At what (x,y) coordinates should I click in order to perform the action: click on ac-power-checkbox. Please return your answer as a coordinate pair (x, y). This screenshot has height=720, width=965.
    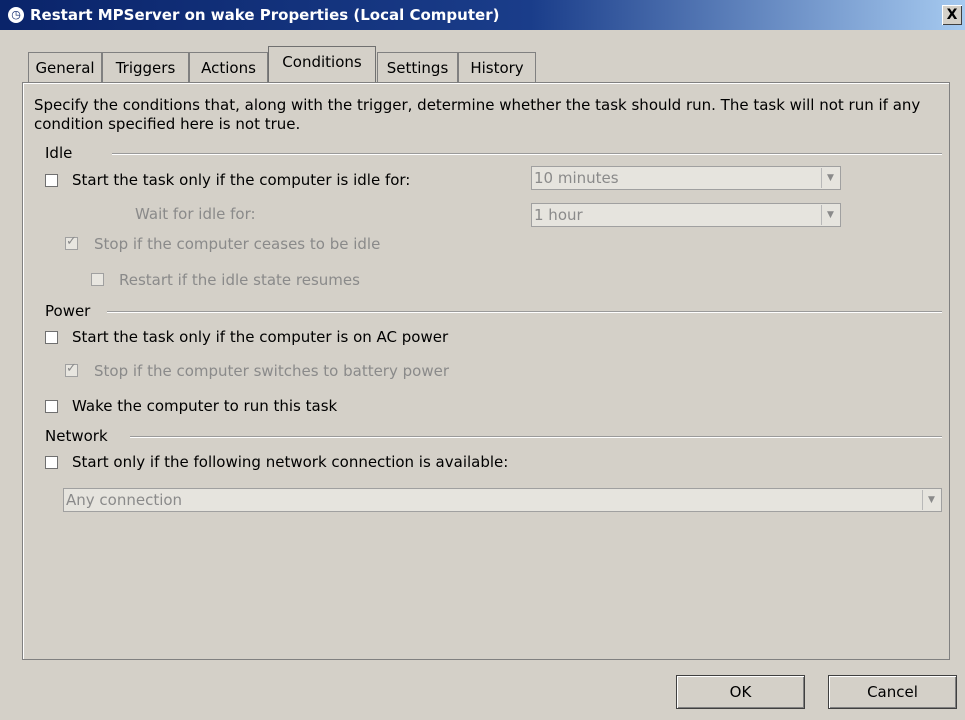
    Looking at the image, I should click on (51, 337).